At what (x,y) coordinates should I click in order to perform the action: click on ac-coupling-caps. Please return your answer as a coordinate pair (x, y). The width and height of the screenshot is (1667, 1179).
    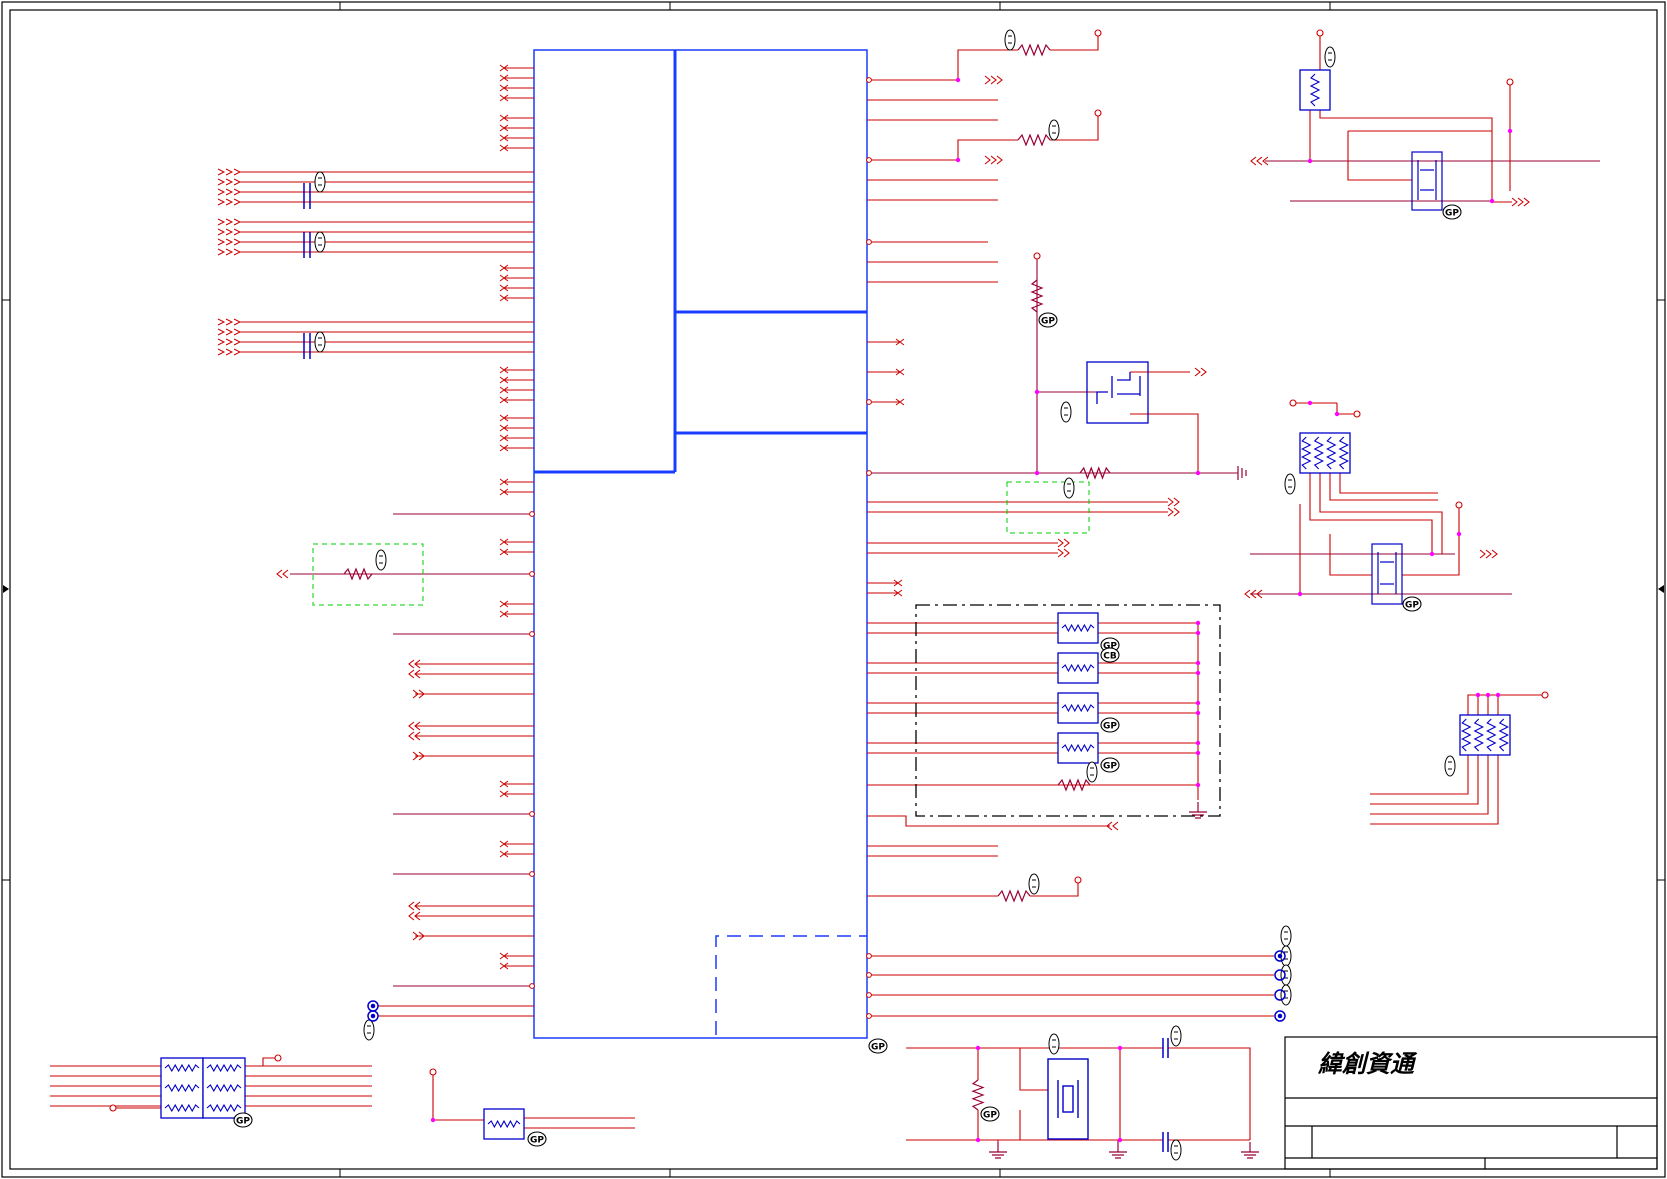
    Looking at the image, I should click on (307, 271).